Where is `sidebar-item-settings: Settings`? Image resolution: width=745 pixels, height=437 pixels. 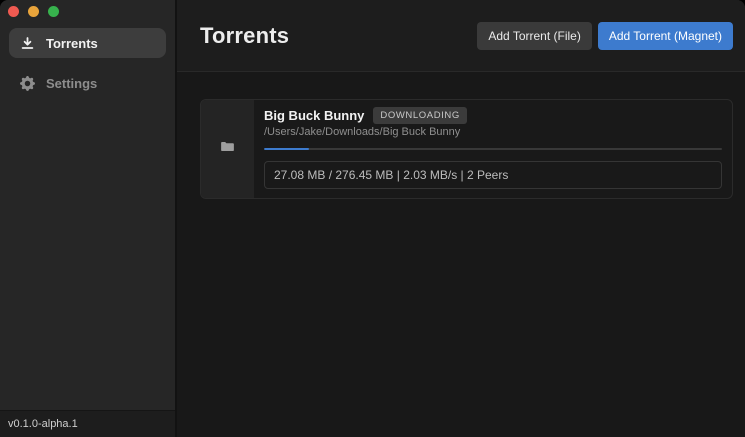 sidebar-item-settings: Settings is located at coordinates (87, 83).